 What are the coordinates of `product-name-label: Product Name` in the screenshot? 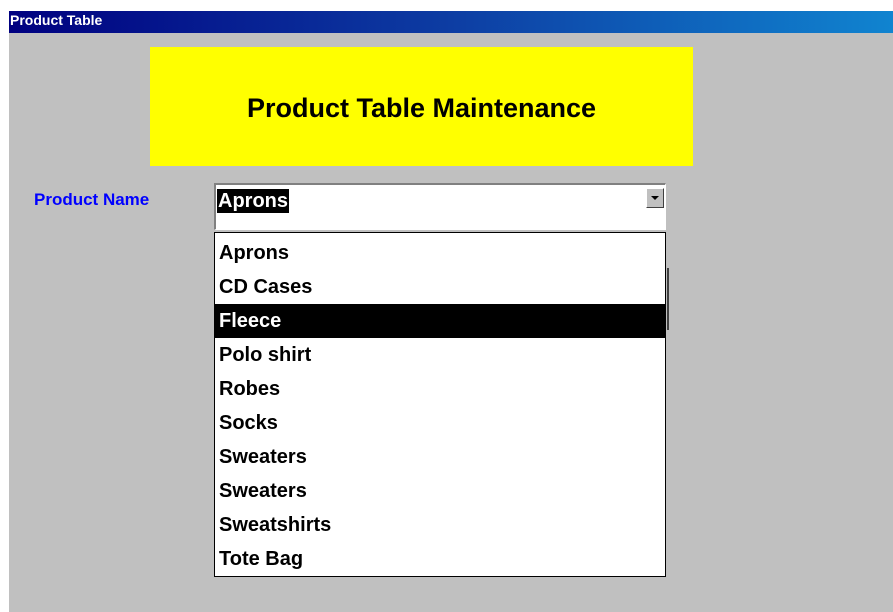 It's located at (92, 199).